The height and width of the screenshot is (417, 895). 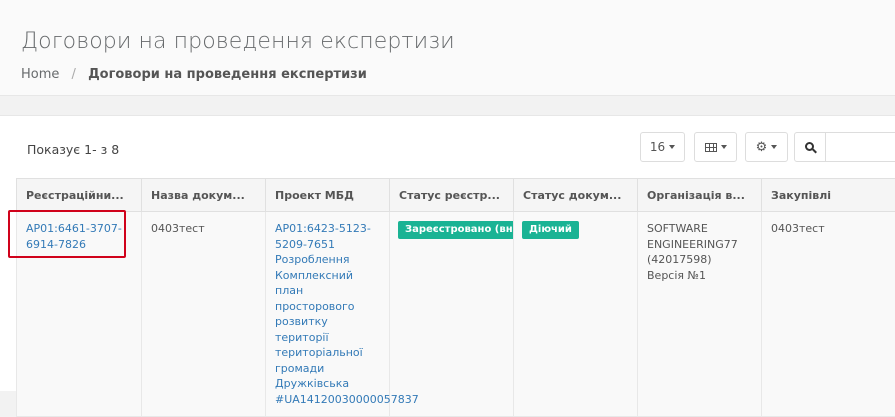 I want to click on search-button, so click(x=810, y=147).